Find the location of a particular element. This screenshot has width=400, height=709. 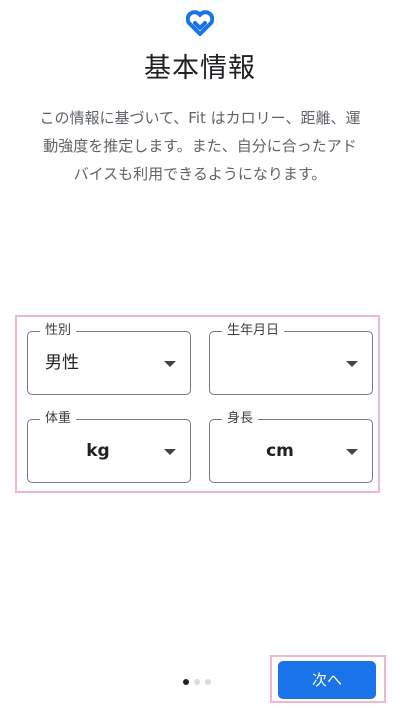

page-indicator is located at coordinates (197, 682).